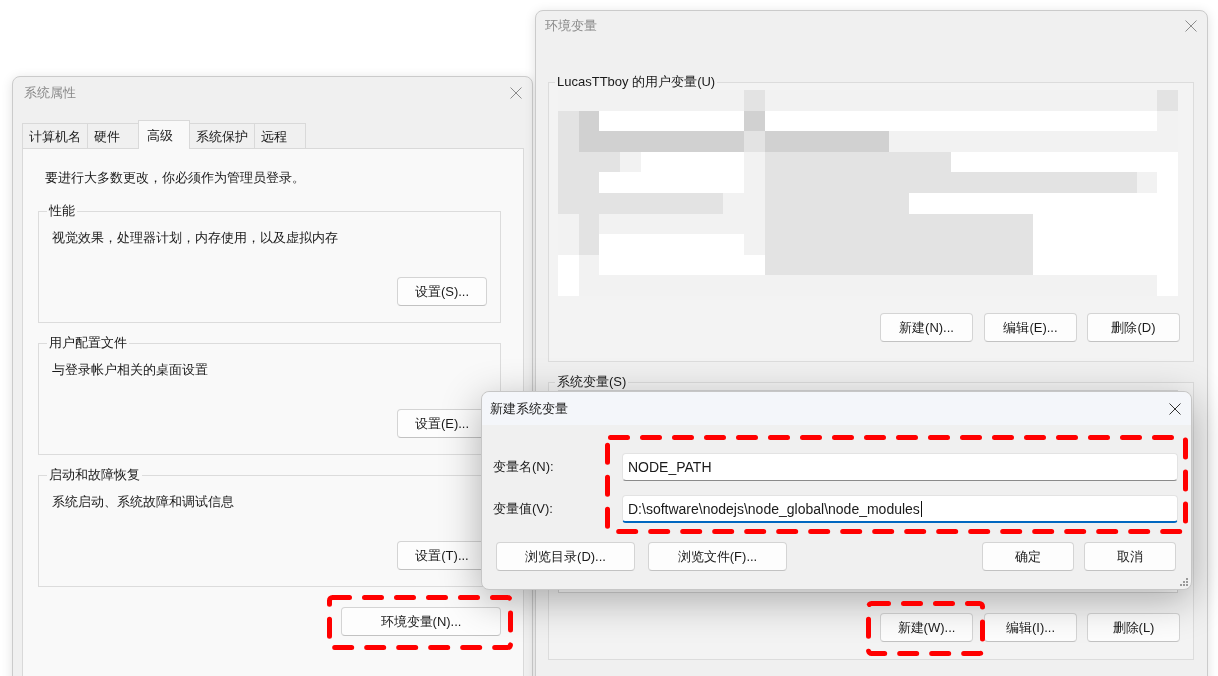 The image size is (1218, 676). I want to click on group-label: LucasTTboy 的用户变量(U), so click(636, 82).